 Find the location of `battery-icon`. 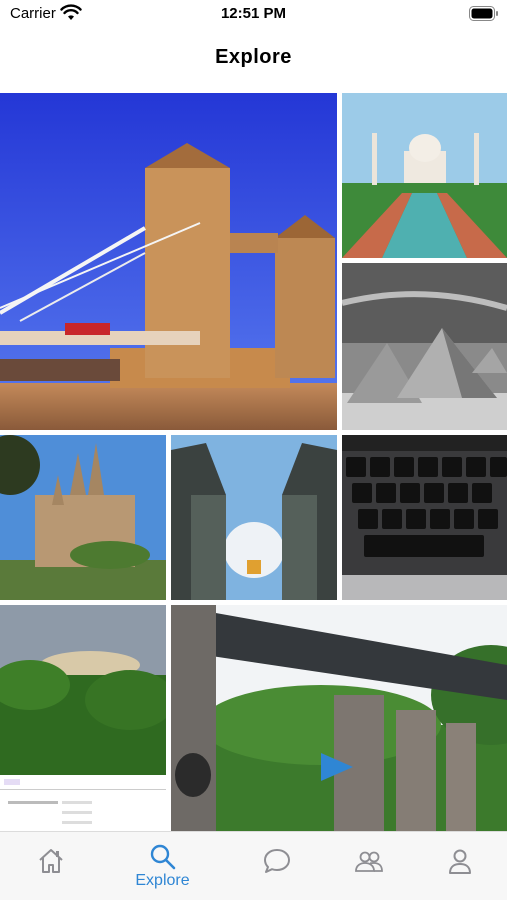

battery-icon is located at coordinates (483, 13).